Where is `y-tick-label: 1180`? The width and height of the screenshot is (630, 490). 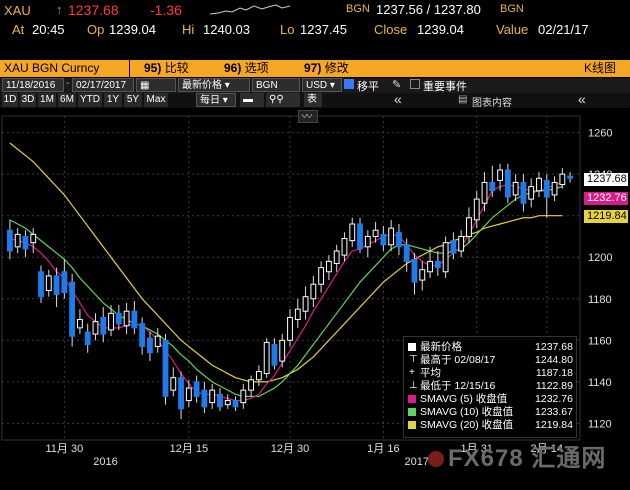 y-tick-label: 1180 is located at coordinates (600, 300).